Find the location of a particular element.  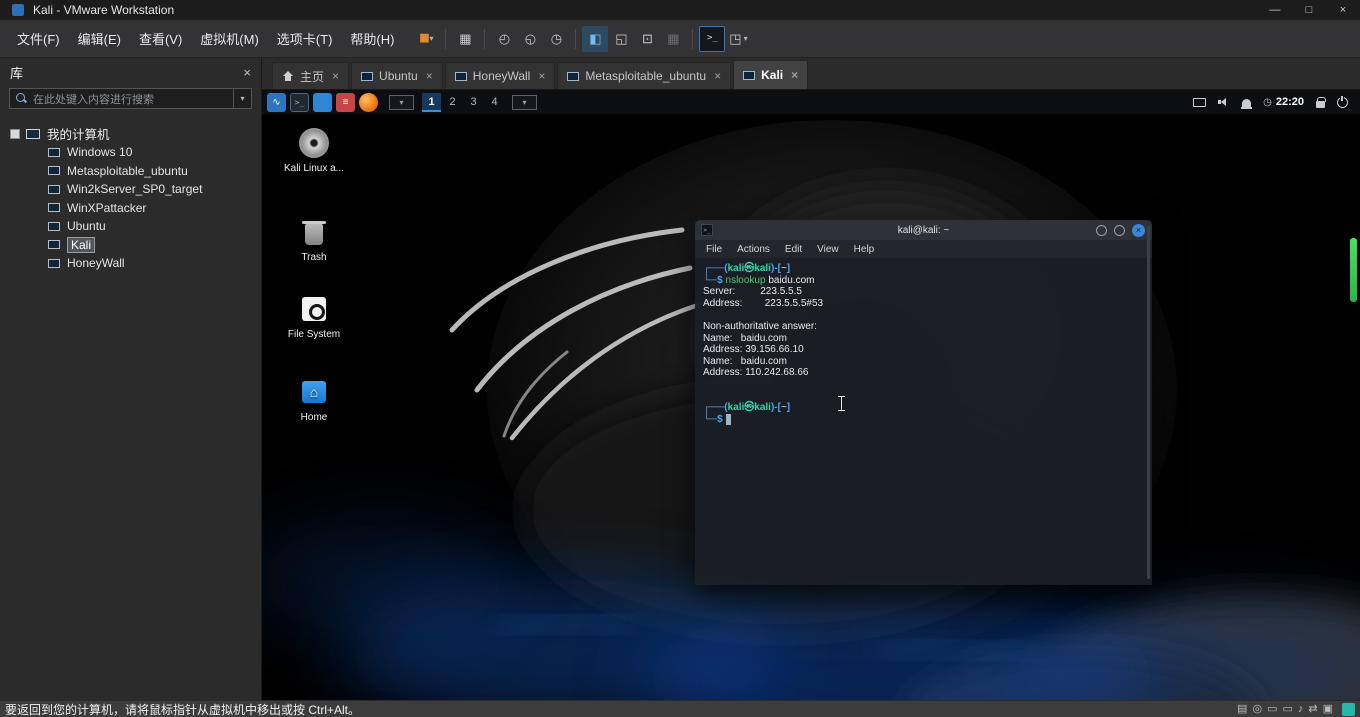

kali-menu-launcher-icon: ∿ is located at coordinates (276, 102).